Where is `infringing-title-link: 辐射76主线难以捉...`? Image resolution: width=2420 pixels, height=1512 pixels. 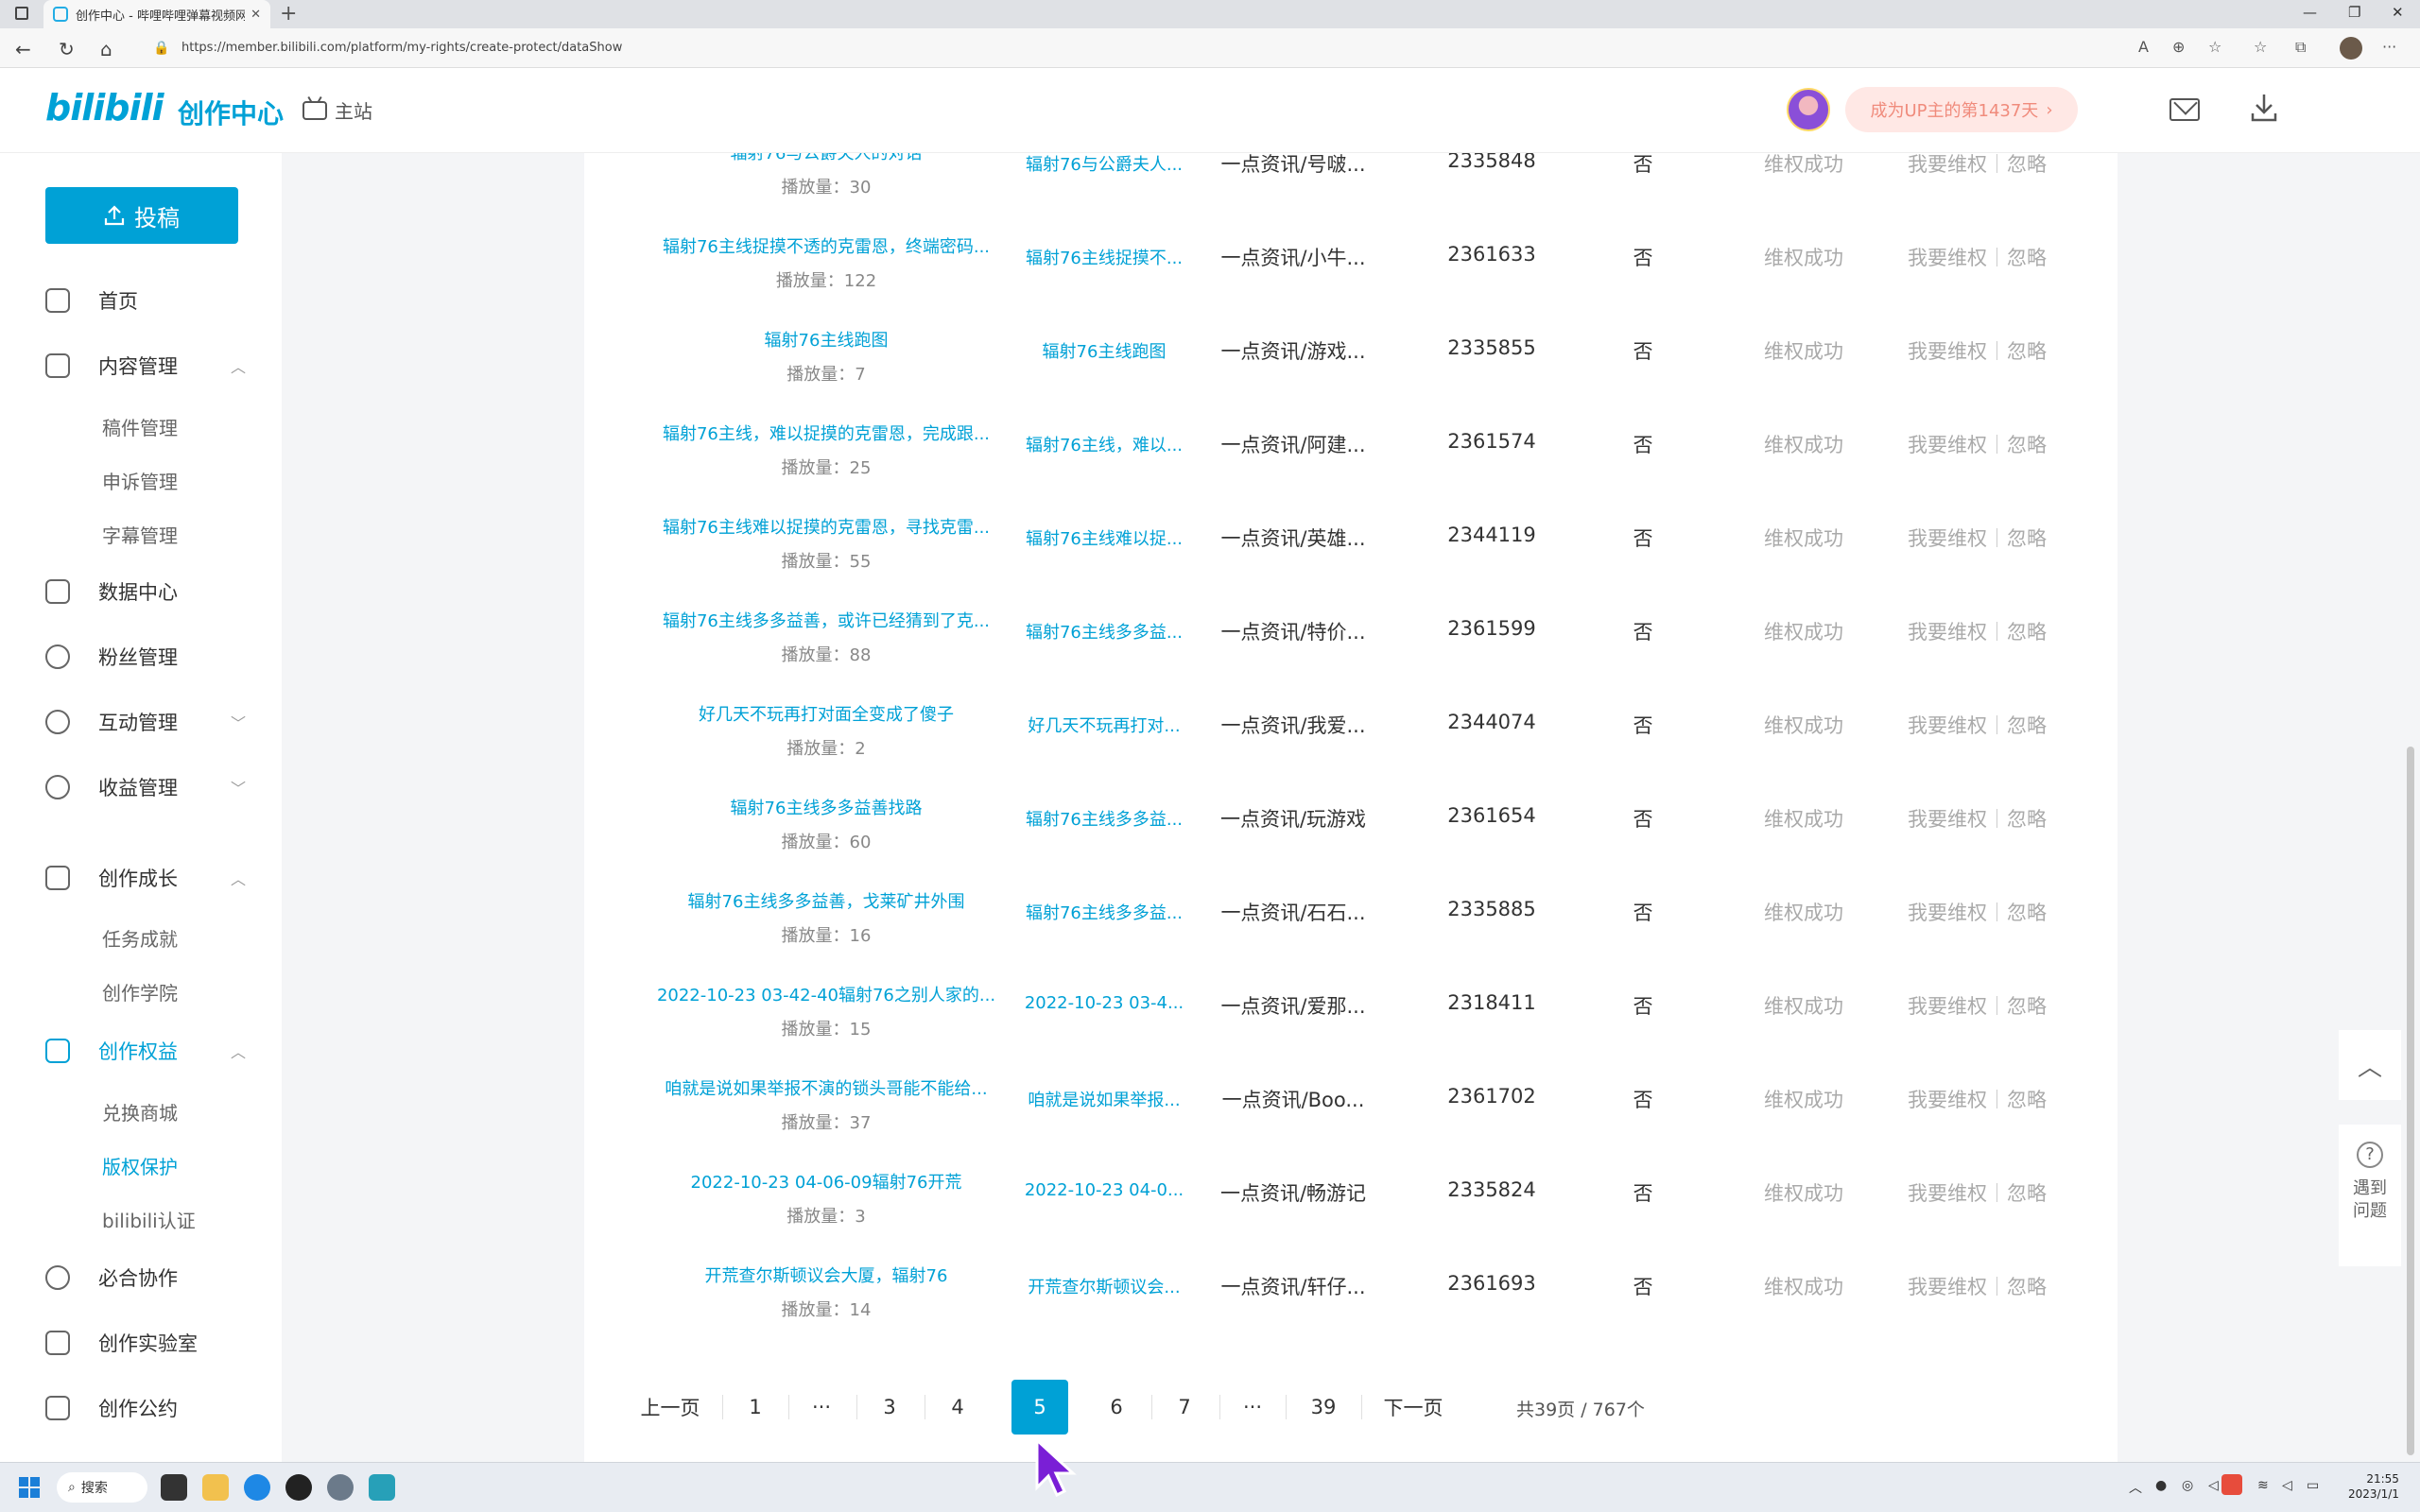 infringing-title-link: 辐射76主线难以捉... is located at coordinates (1104, 537).